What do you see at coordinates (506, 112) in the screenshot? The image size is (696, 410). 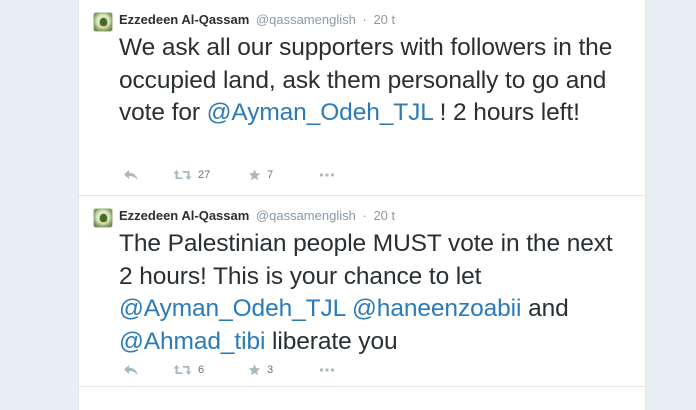 I see `tweet-text-part: ! 2 hours left!` at bounding box center [506, 112].